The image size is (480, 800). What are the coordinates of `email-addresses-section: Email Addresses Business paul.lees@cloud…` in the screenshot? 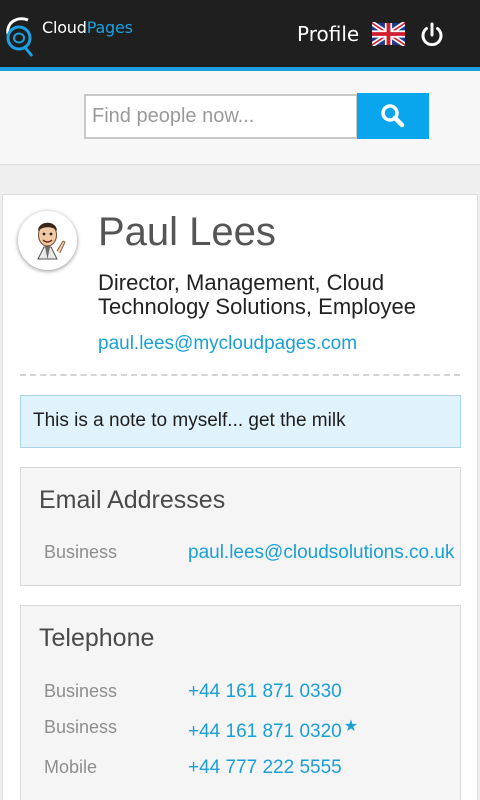 It's located at (240, 526).